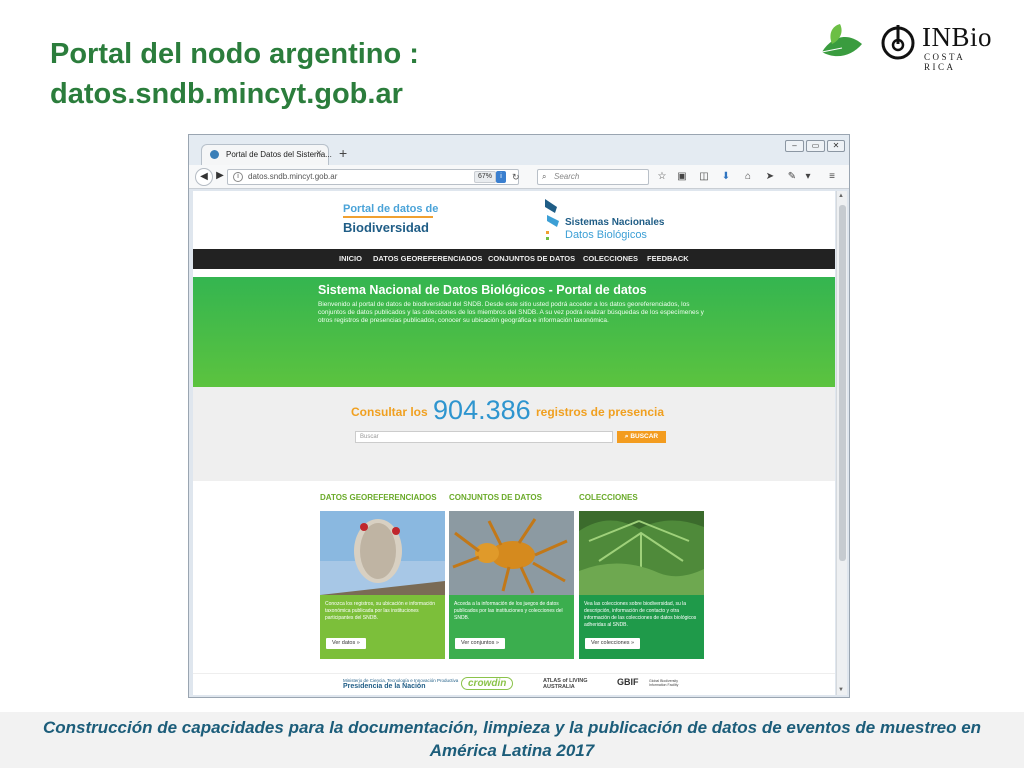  I want to click on slide-title-line2: datos.sndb.mincyt.gob.ar, so click(226, 94).